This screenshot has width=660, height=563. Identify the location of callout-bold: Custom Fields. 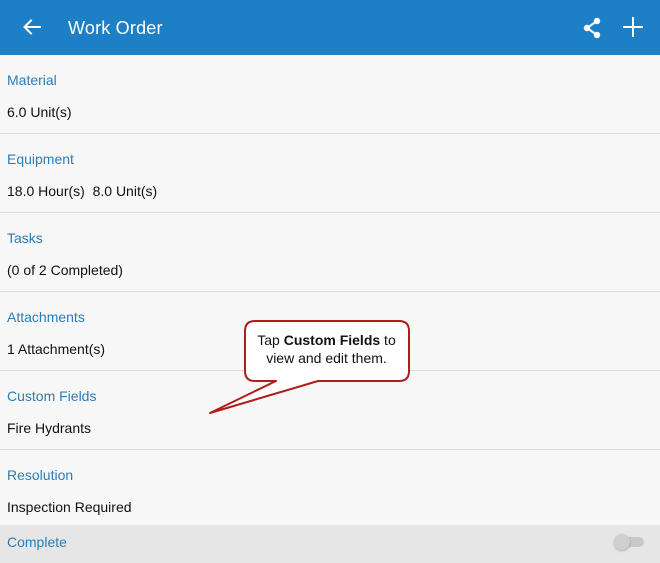
(332, 340).